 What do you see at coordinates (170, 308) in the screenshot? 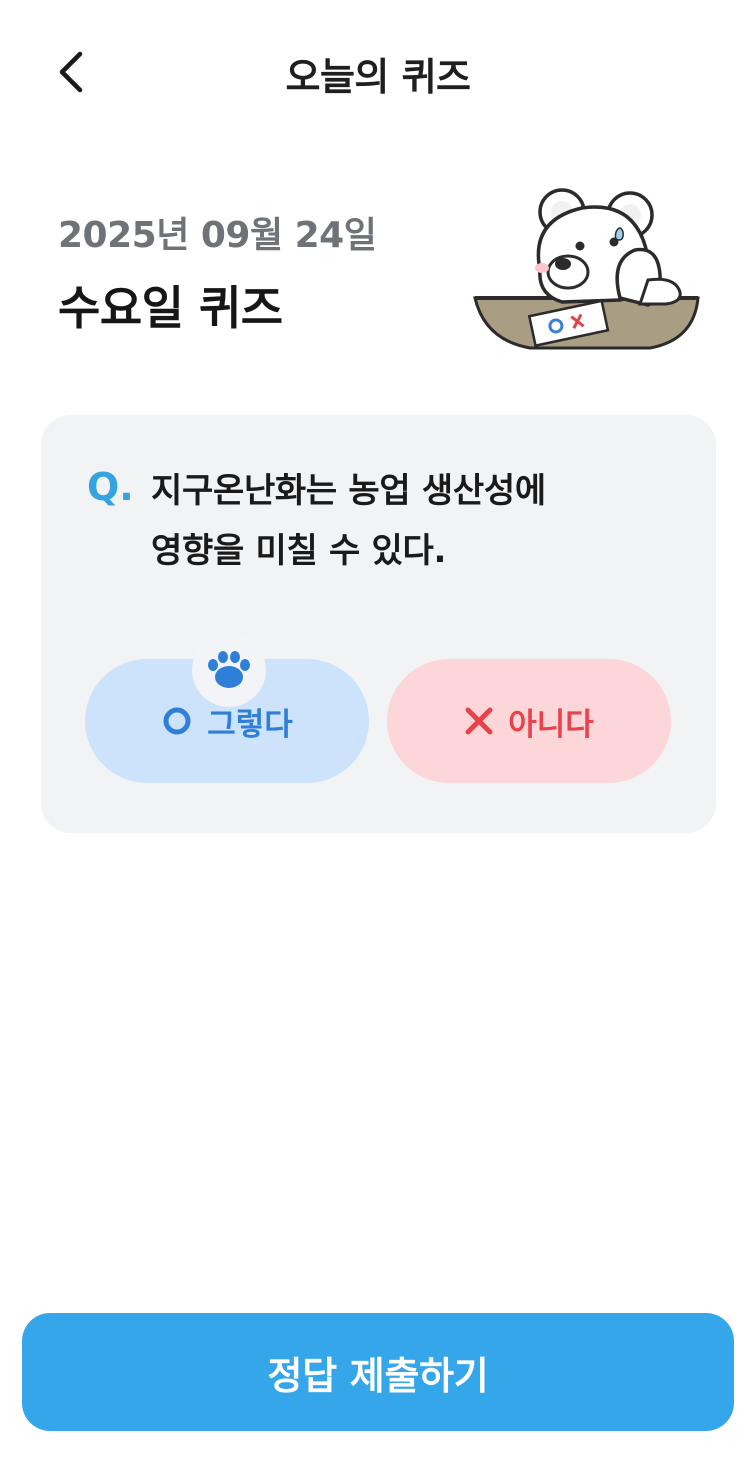
I see `quiz-day-title: 수요일 퀴즈` at bounding box center [170, 308].